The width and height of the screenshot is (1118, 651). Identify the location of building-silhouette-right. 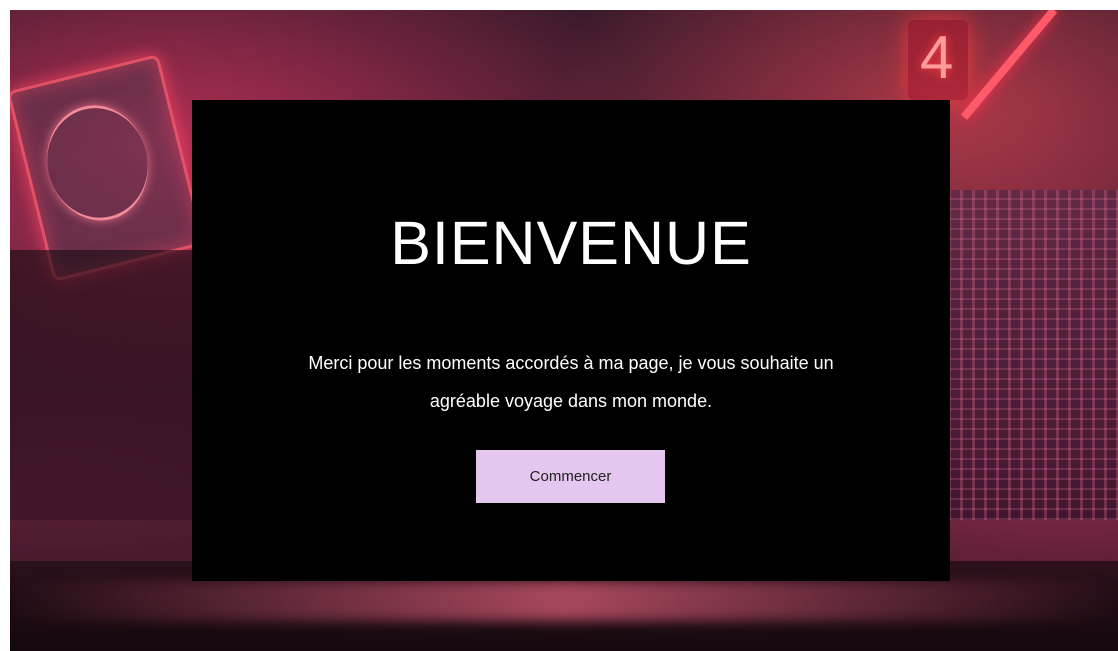
(1033, 355).